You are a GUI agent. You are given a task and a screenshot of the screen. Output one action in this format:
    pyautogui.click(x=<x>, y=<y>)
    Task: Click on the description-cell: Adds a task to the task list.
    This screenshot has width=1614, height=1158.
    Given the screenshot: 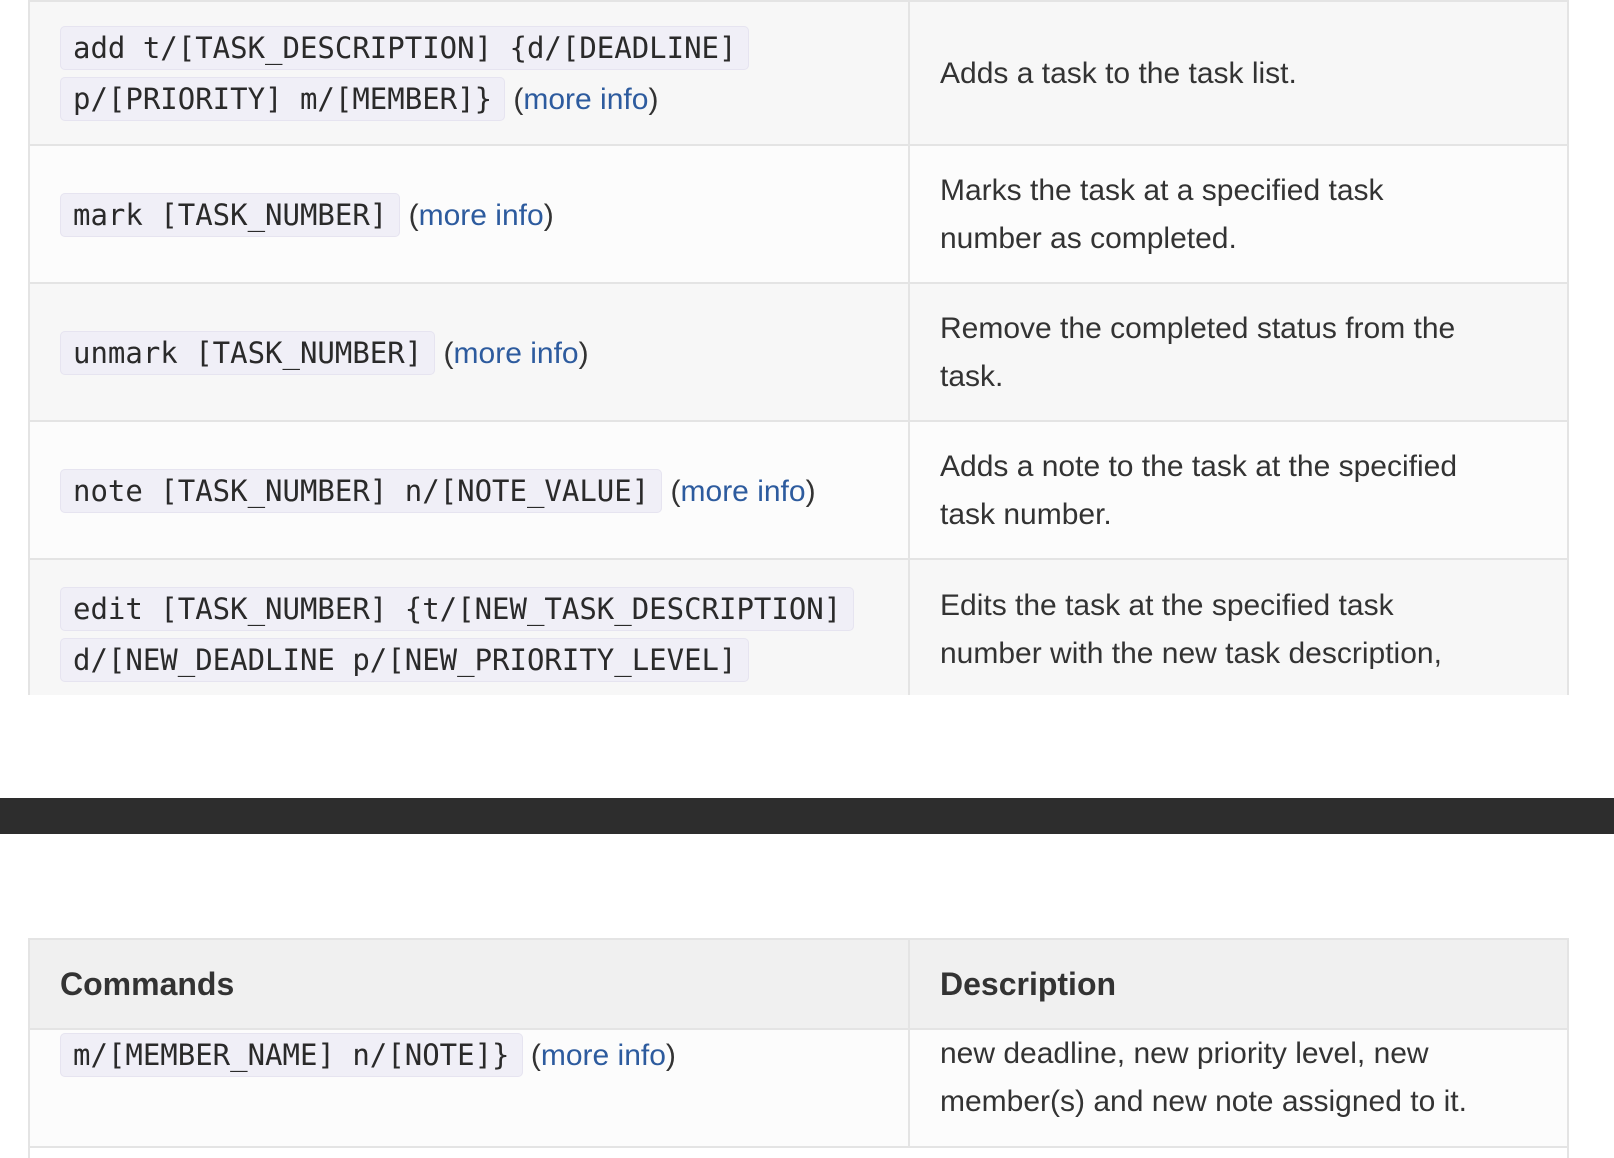 What is the action you would take?
    pyautogui.click(x=1238, y=74)
    